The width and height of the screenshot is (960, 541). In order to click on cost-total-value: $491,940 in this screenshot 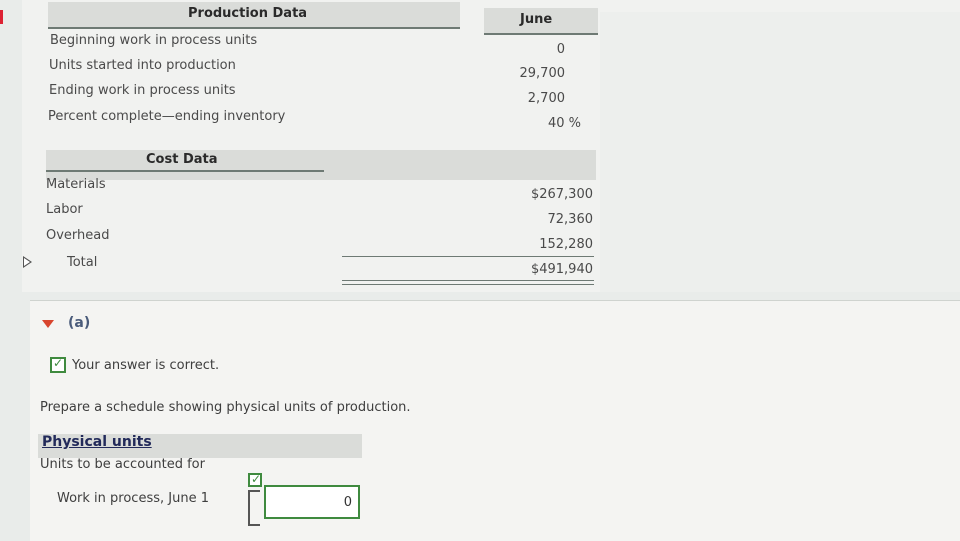, I will do `click(561, 269)`.